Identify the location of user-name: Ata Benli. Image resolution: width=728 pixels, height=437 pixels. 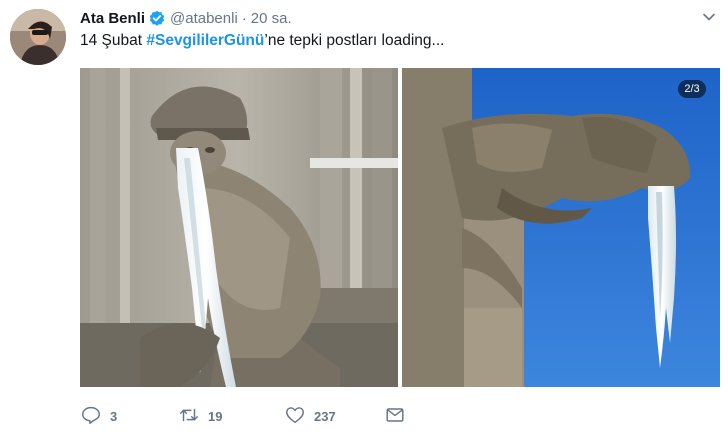
(112, 18).